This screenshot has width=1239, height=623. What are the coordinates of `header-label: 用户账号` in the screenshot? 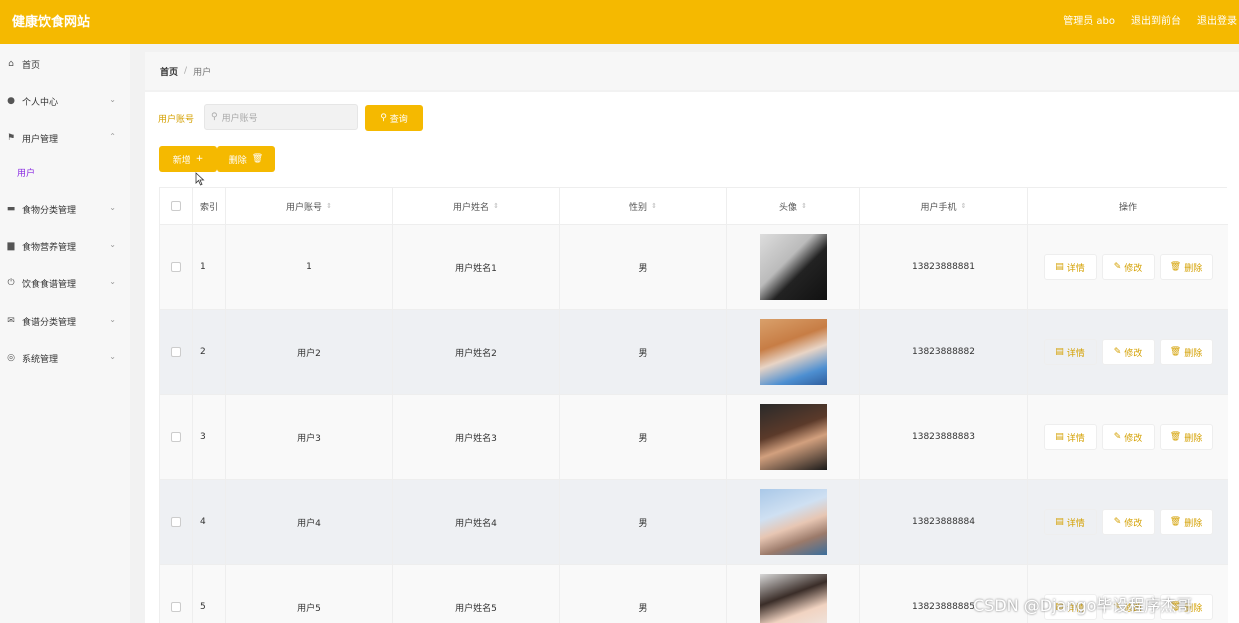 It's located at (304, 207).